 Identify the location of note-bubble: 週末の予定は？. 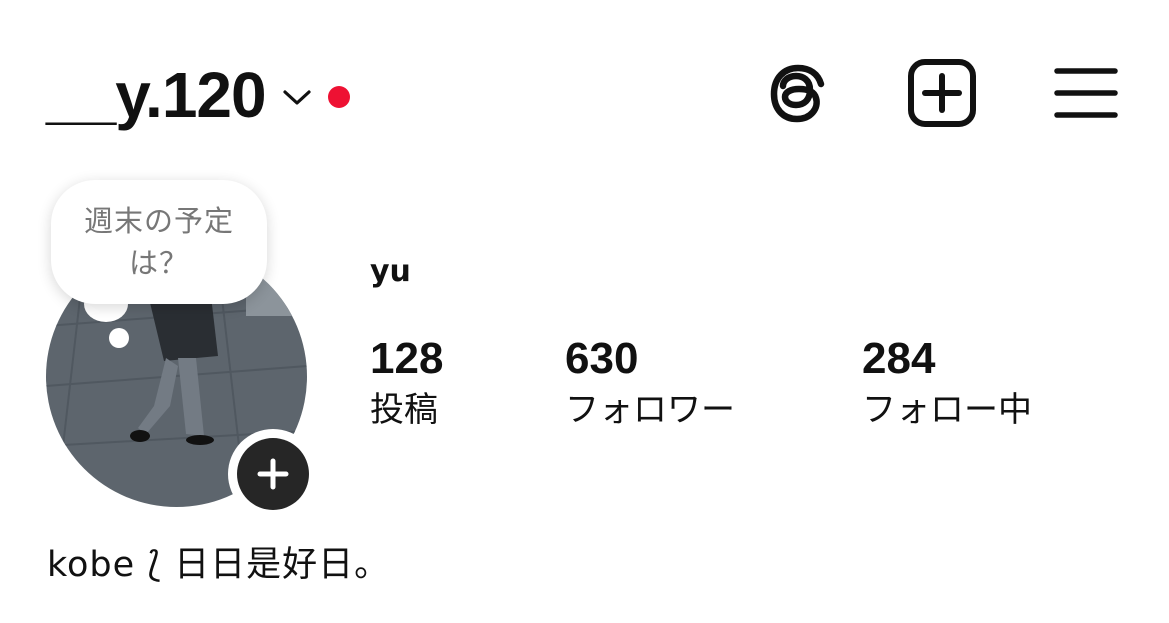
(159, 242).